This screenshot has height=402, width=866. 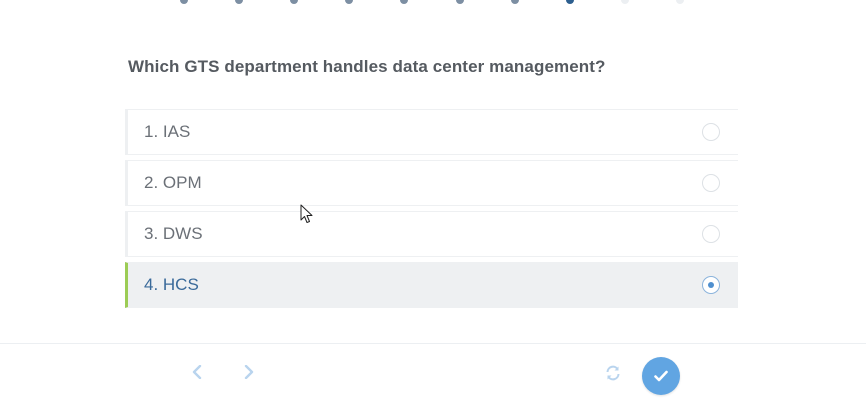 I want to click on refresh-icon, so click(x=613, y=373).